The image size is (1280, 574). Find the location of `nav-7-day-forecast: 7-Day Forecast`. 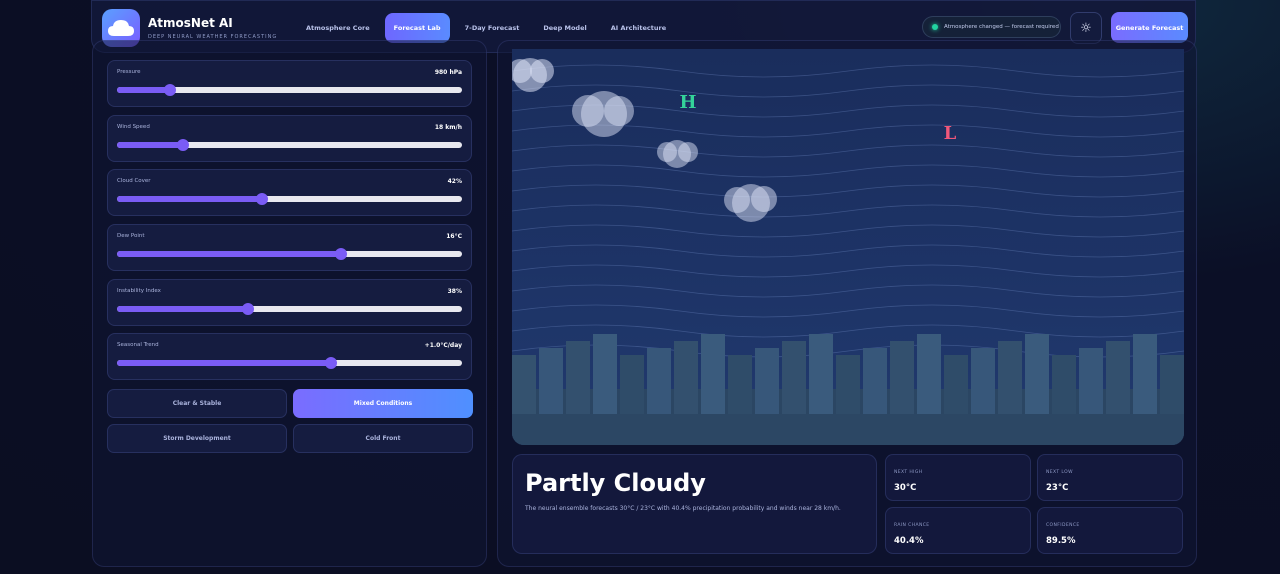

nav-7-day-forecast: 7-Day Forecast is located at coordinates (492, 28).